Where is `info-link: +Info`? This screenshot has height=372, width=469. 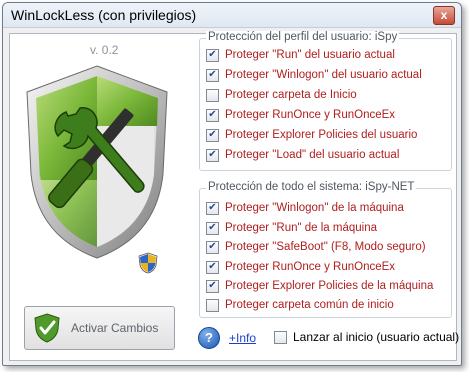
info-link: +Info is located at coordinates (242, 338).